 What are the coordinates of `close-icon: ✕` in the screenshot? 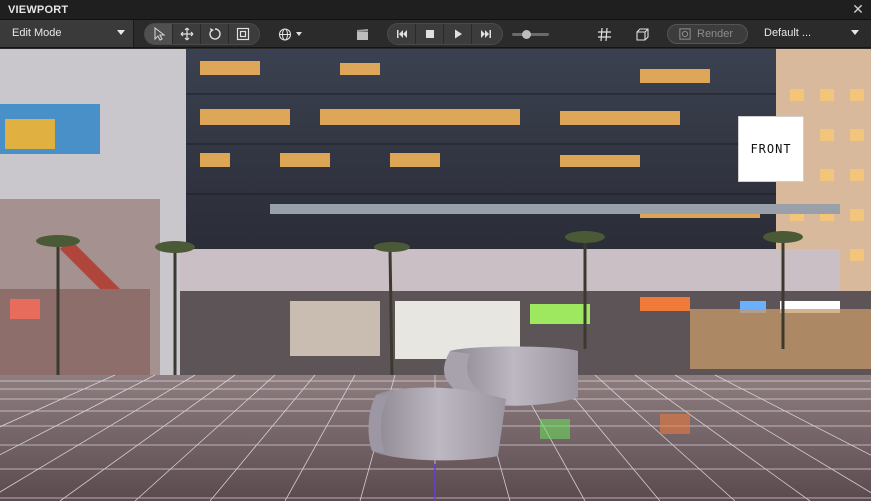 It's located at (858, 9).